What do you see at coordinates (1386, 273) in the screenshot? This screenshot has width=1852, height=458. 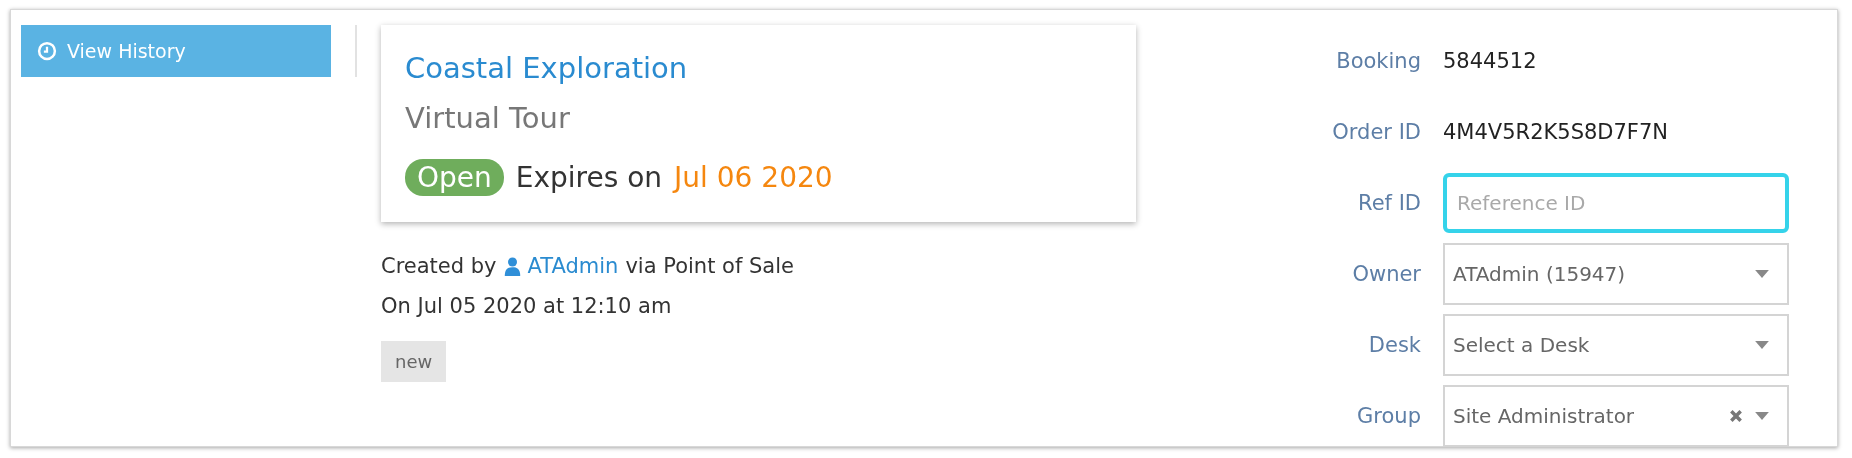 I see `field-label: Owner` at bounding box center [1386, 273].